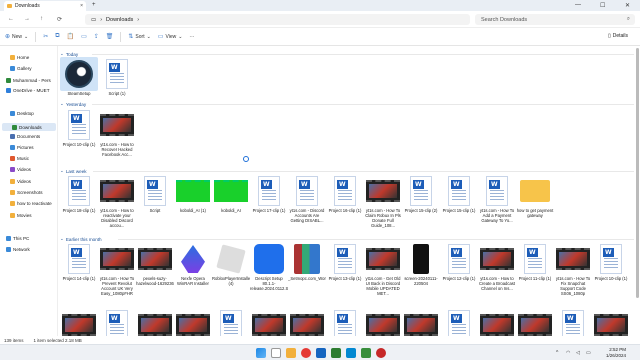  What do you see at coordinates (31, 203) in the screenshot?
I see `sidebar-item: how to reactivate` at bounding box center [31, 203].